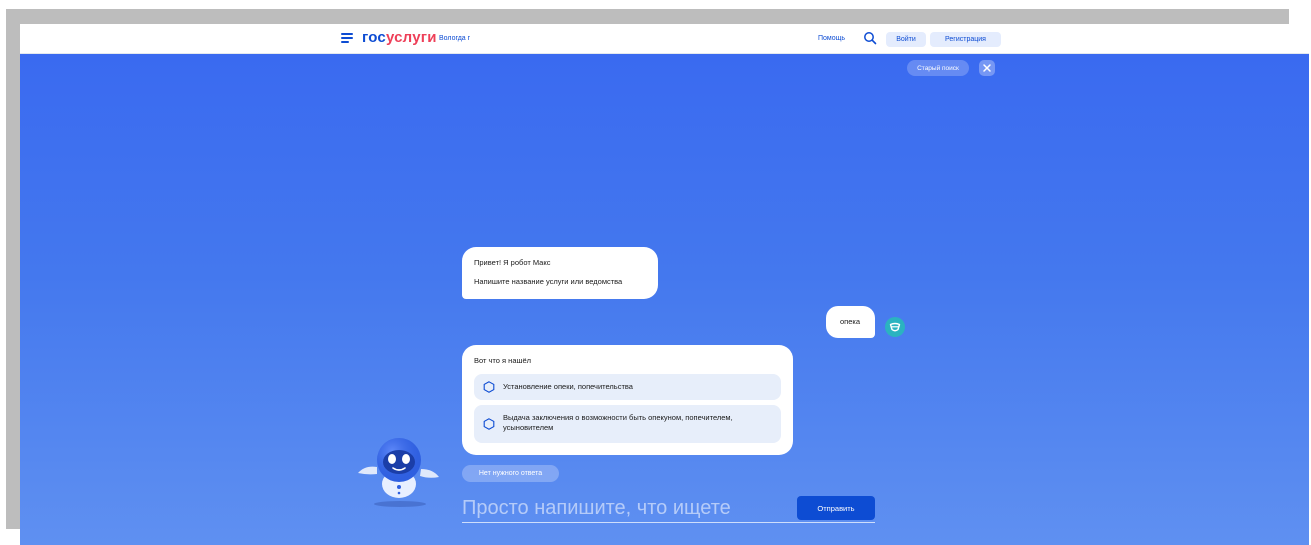 This screenshot has height=545, width=1311. I want to click on user-avatar-icon, so click(895, 327).